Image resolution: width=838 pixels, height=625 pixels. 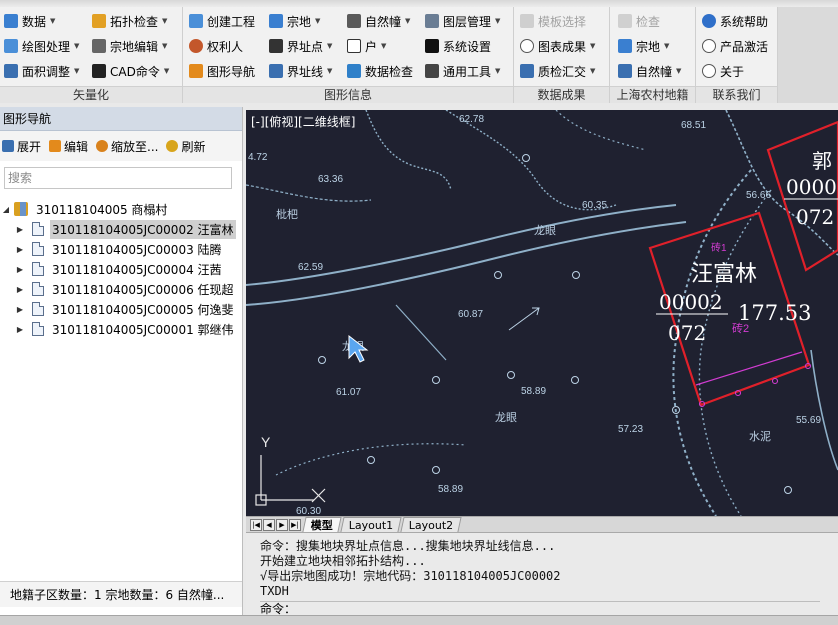 What do you see at coordinates (282, 524) in the screenshot?
I see `next-tab-icon: ▶` at bounding box center [282, 524].